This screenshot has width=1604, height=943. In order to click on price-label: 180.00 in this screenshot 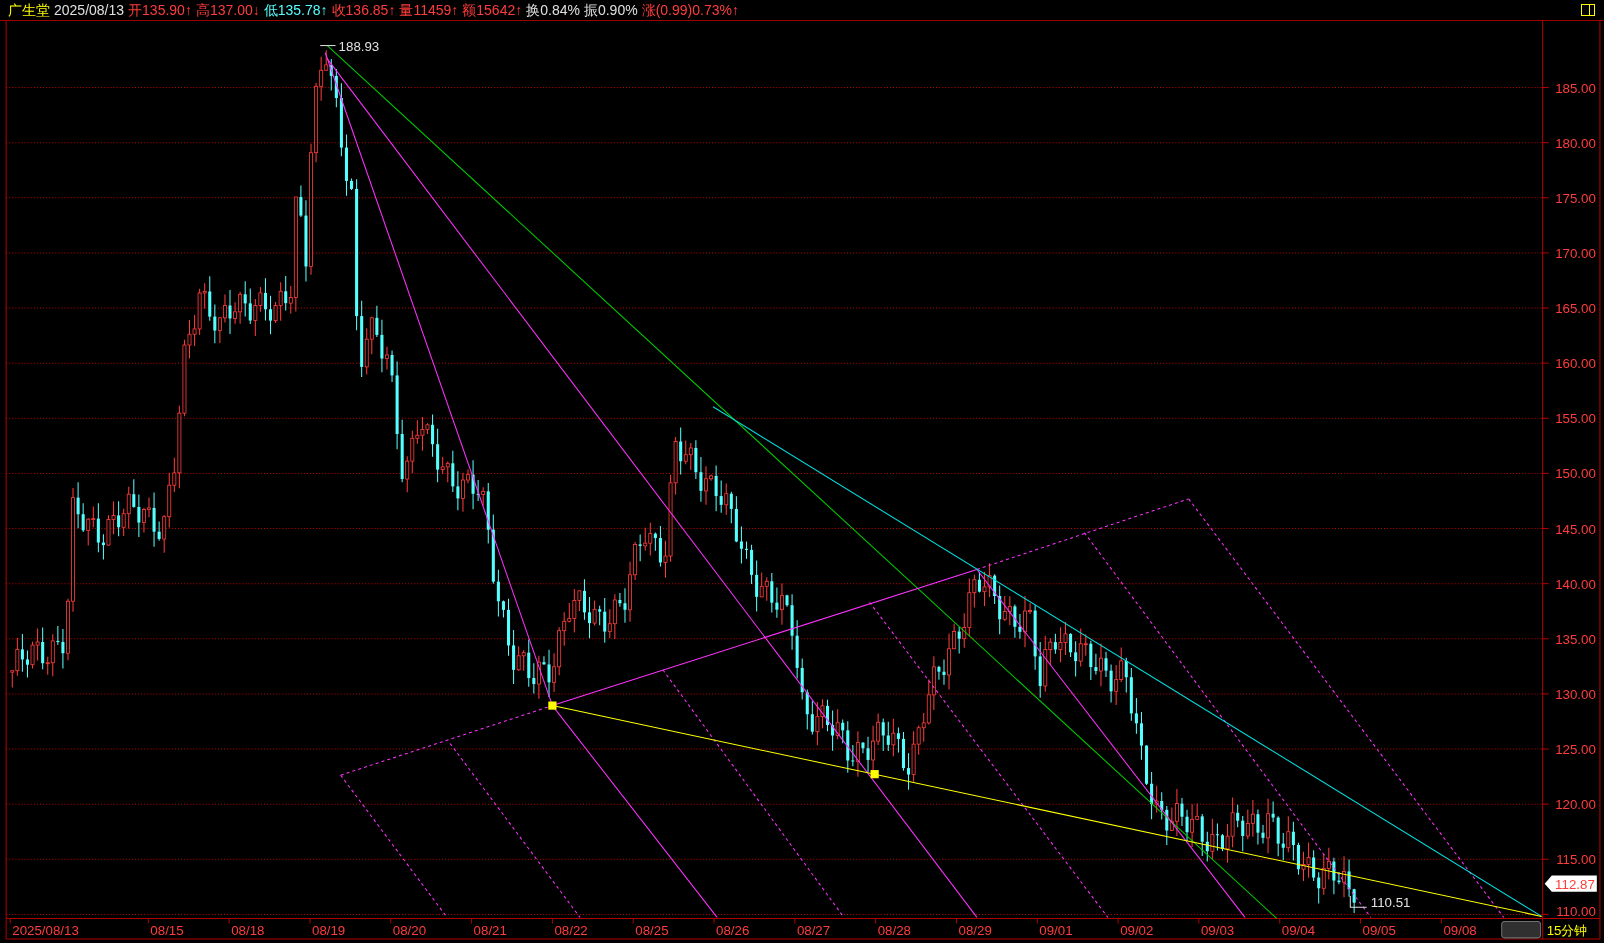, I will do `click(1575, 143)`.